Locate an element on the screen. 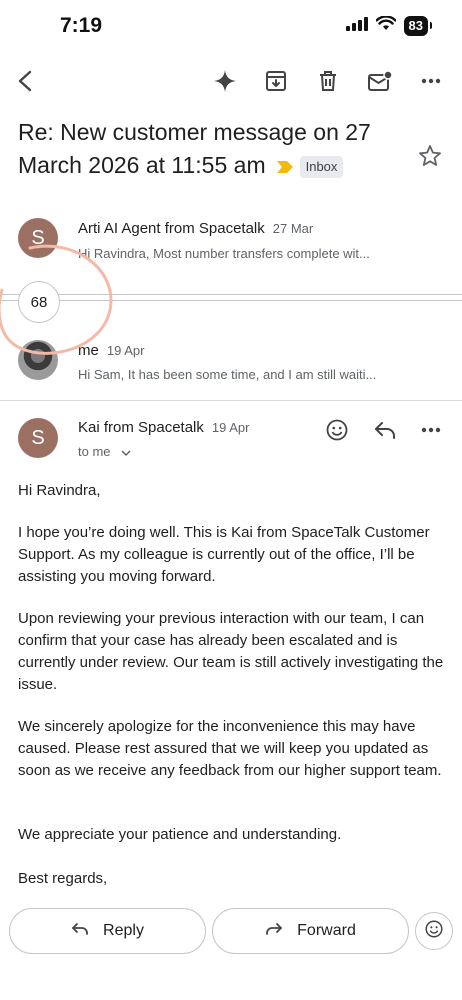 The width and height of the screenshot is (462, 1000). open-message-avatar-wrap: S is located at coordinates (38, 438).